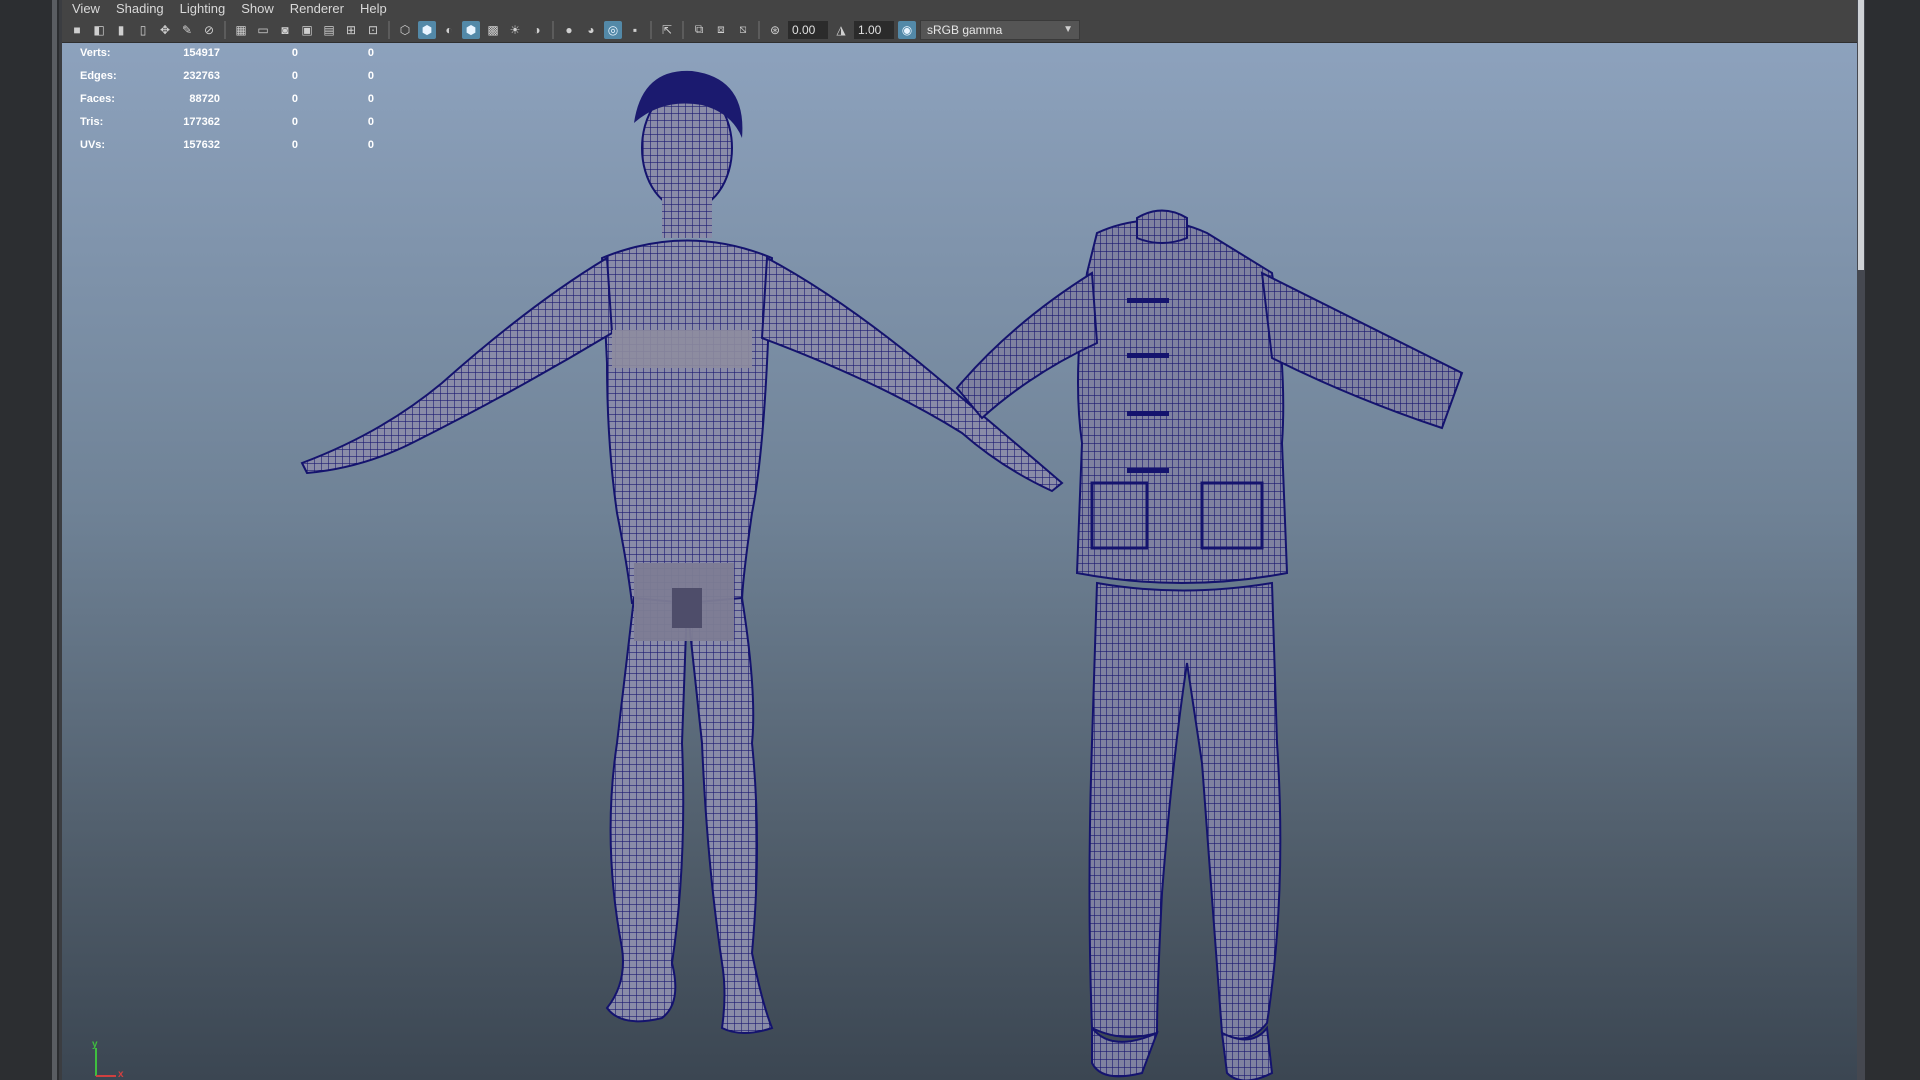  I want to click on gamma-icon: ◮, so click(841, 30).